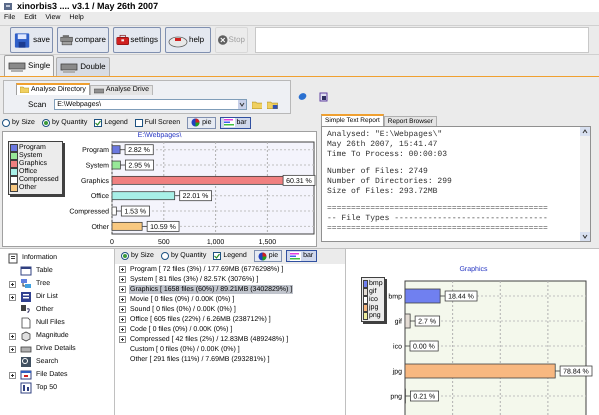  What do you see at coordinates (26, 388) in the screenshot?
I see `chart-icon` at bounding box center [26, 388].